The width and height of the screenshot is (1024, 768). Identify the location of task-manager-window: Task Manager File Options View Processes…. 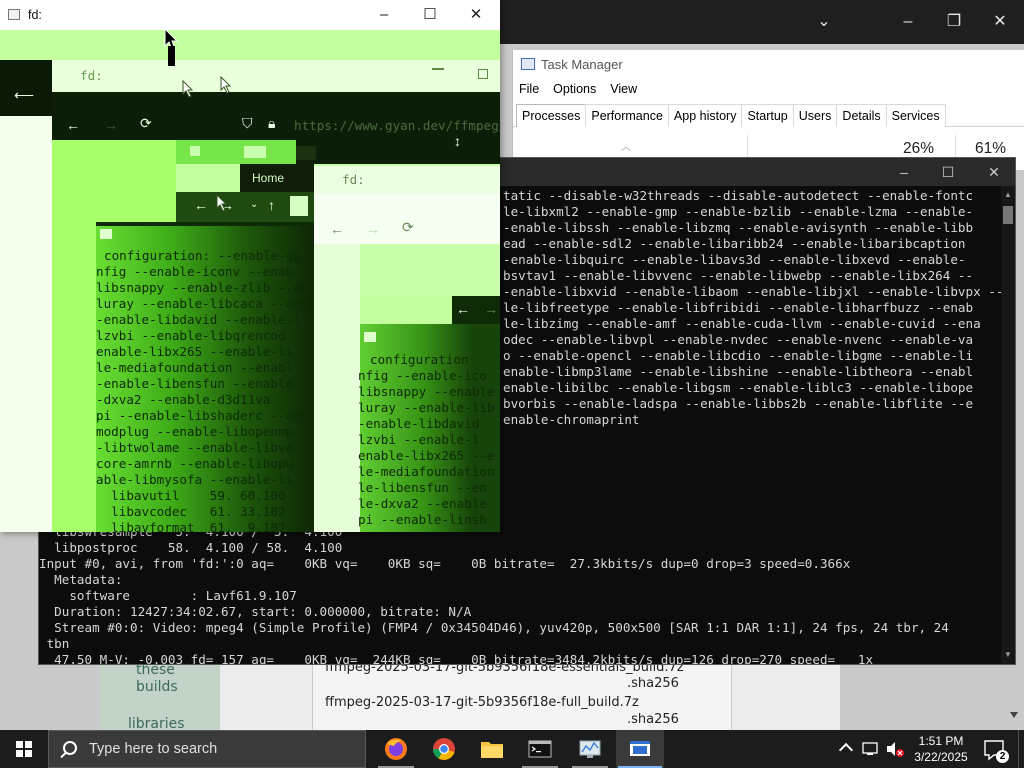
(768, 110).